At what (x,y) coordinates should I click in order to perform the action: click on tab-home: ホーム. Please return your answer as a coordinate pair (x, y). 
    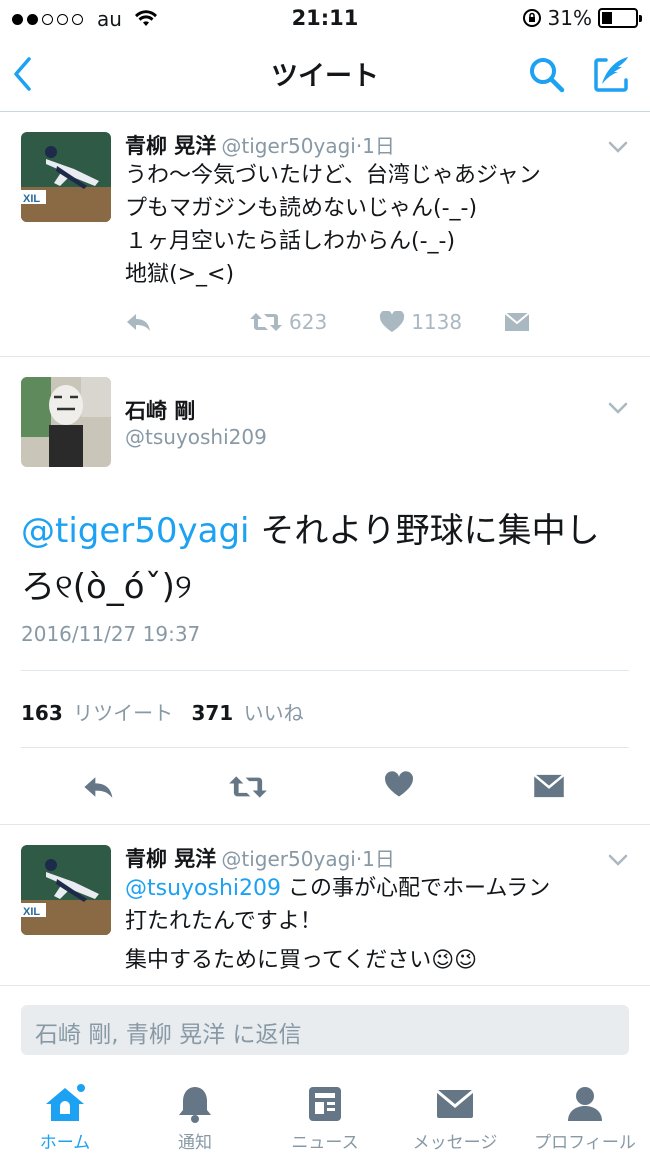
    Looking at the image, I should click on (65, 1111).